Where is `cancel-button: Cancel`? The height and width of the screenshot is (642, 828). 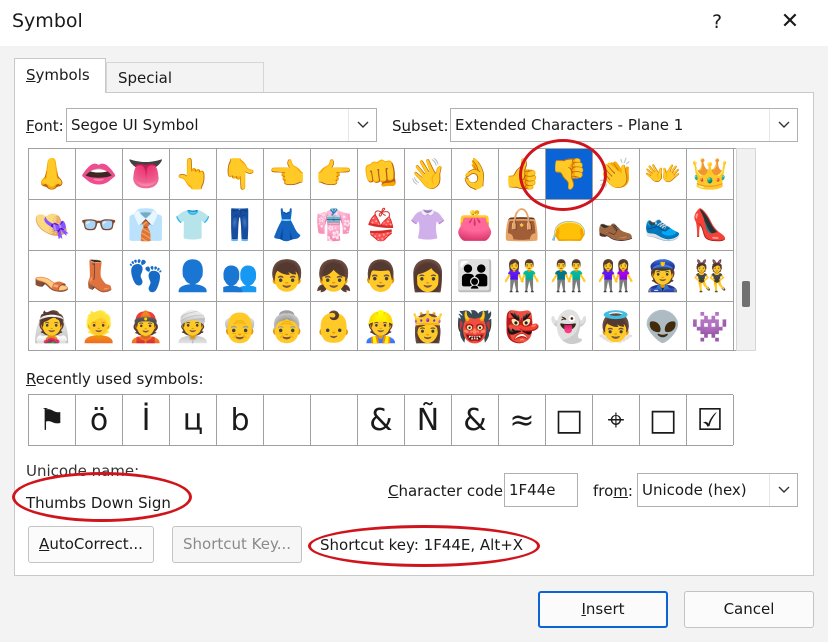
cancel-button: Cancel is located at coordinates (749, 609).